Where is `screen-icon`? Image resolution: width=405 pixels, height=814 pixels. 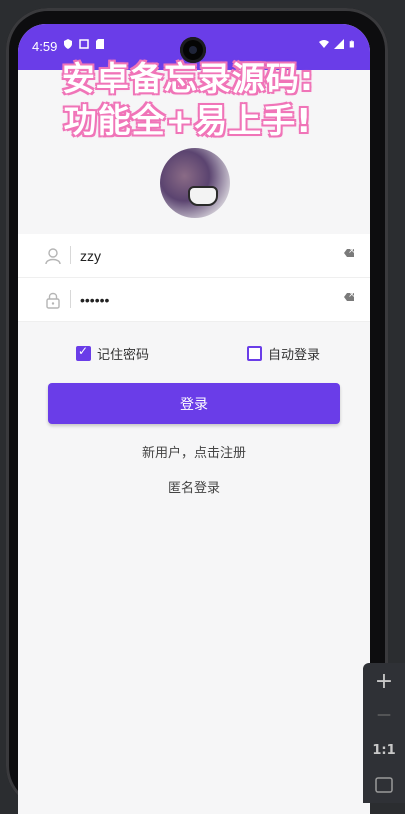
screen-icon is located at coordinates (84, 44).